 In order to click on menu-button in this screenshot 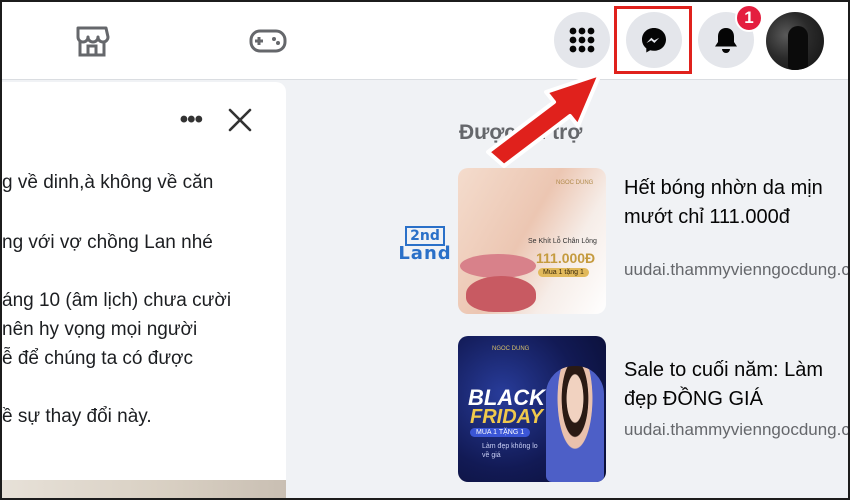, I will do `click(582, 40)`.